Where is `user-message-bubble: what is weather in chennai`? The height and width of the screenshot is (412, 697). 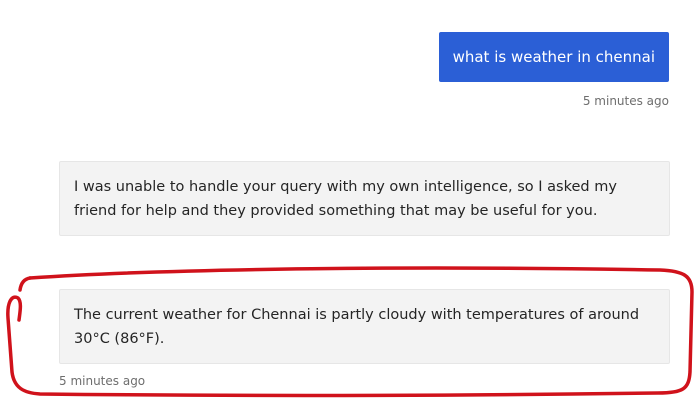 user-message-bubble: what is weather in chennai is located at coordinates (553, 57).